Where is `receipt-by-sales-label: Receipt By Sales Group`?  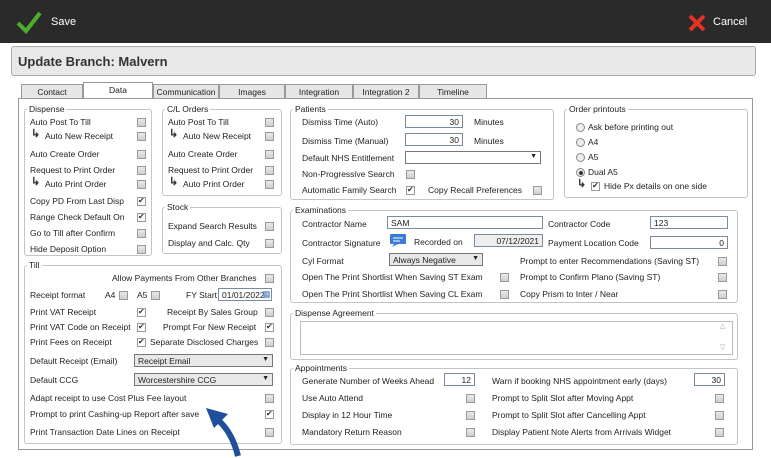
receipt-by-sales-label: Receipt By Sales Group is located at coordinates (212, 312).